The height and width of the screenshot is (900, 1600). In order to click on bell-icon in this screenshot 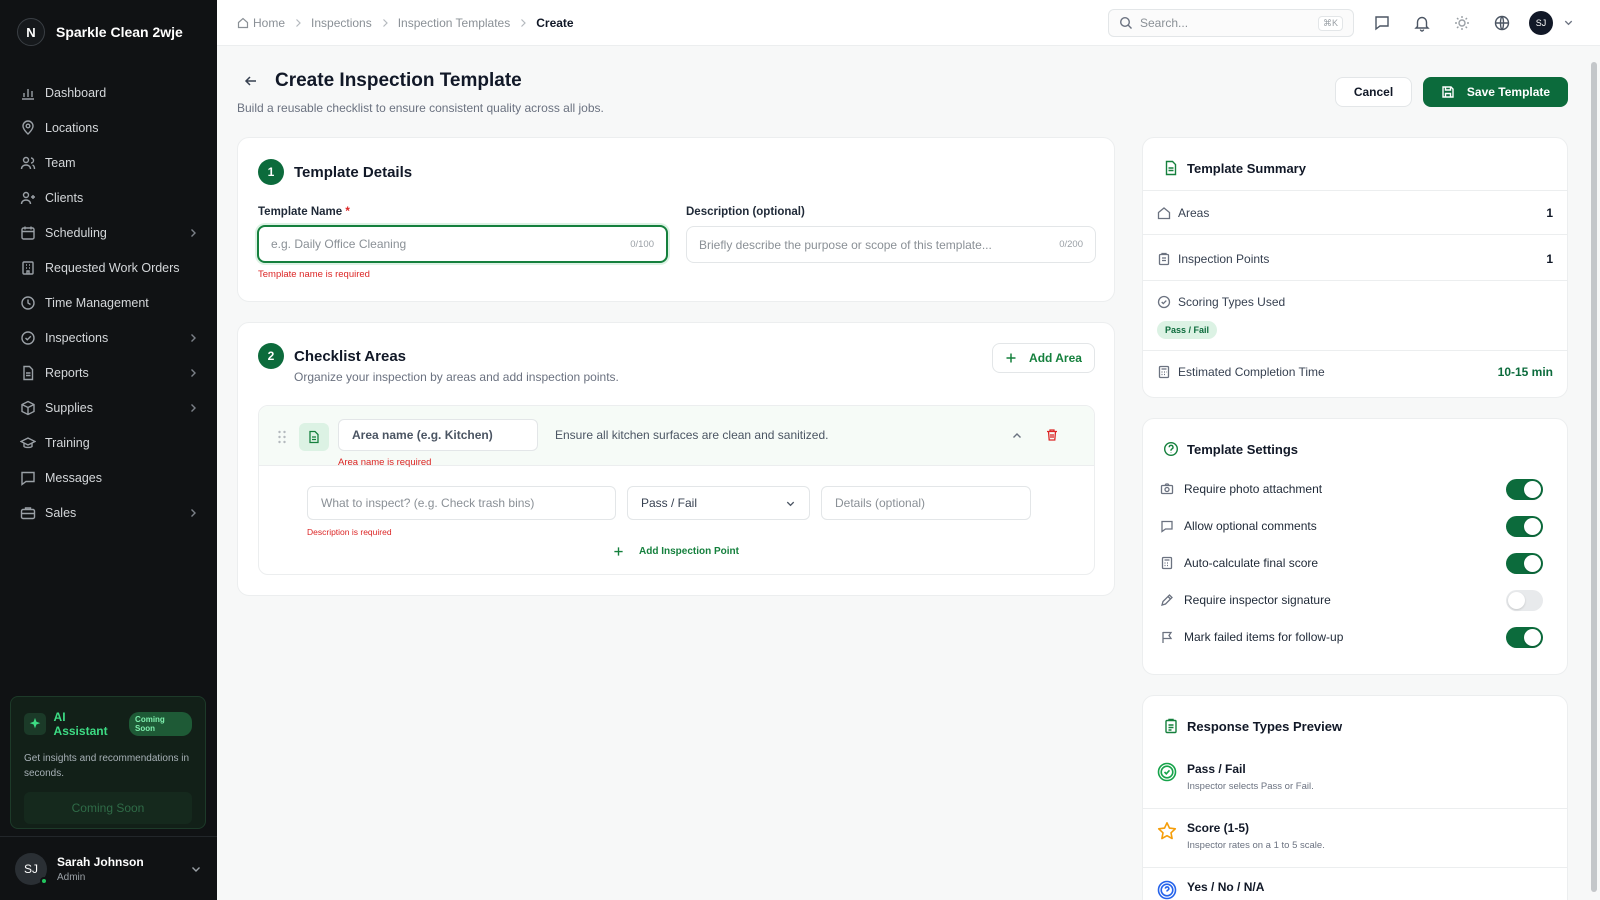, I will do `click(1422, 23)`.